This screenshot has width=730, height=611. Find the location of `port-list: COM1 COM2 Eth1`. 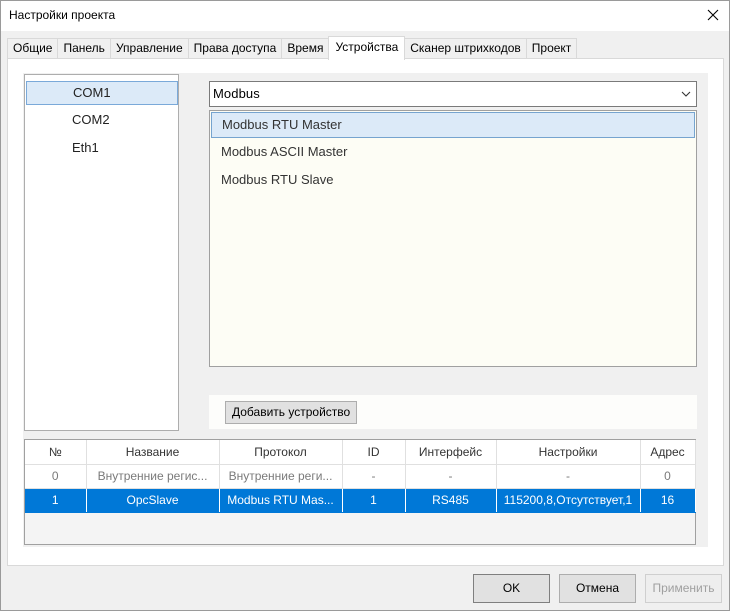

port-list: COM1 COM2 Eth1 is located at coordinates (101, 252).